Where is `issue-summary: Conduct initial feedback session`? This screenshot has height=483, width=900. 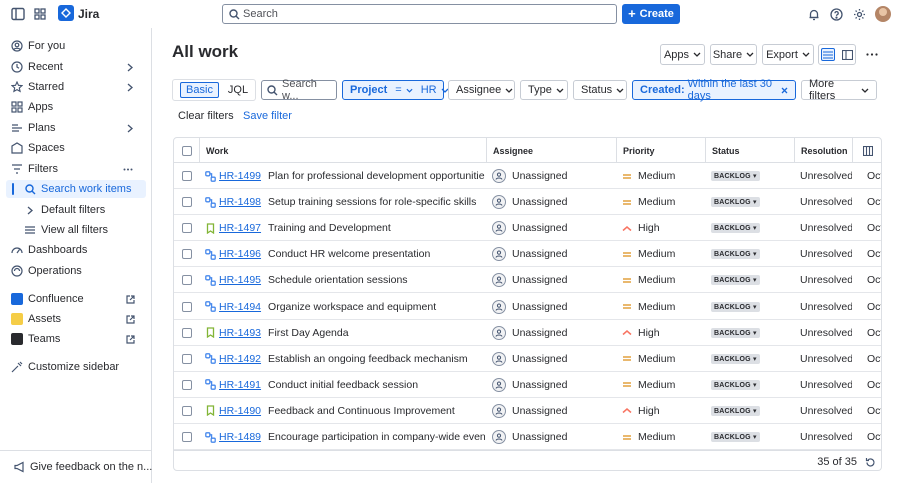
issue-summary: Conduct initial feedback session is located at coordinates (343, 385).